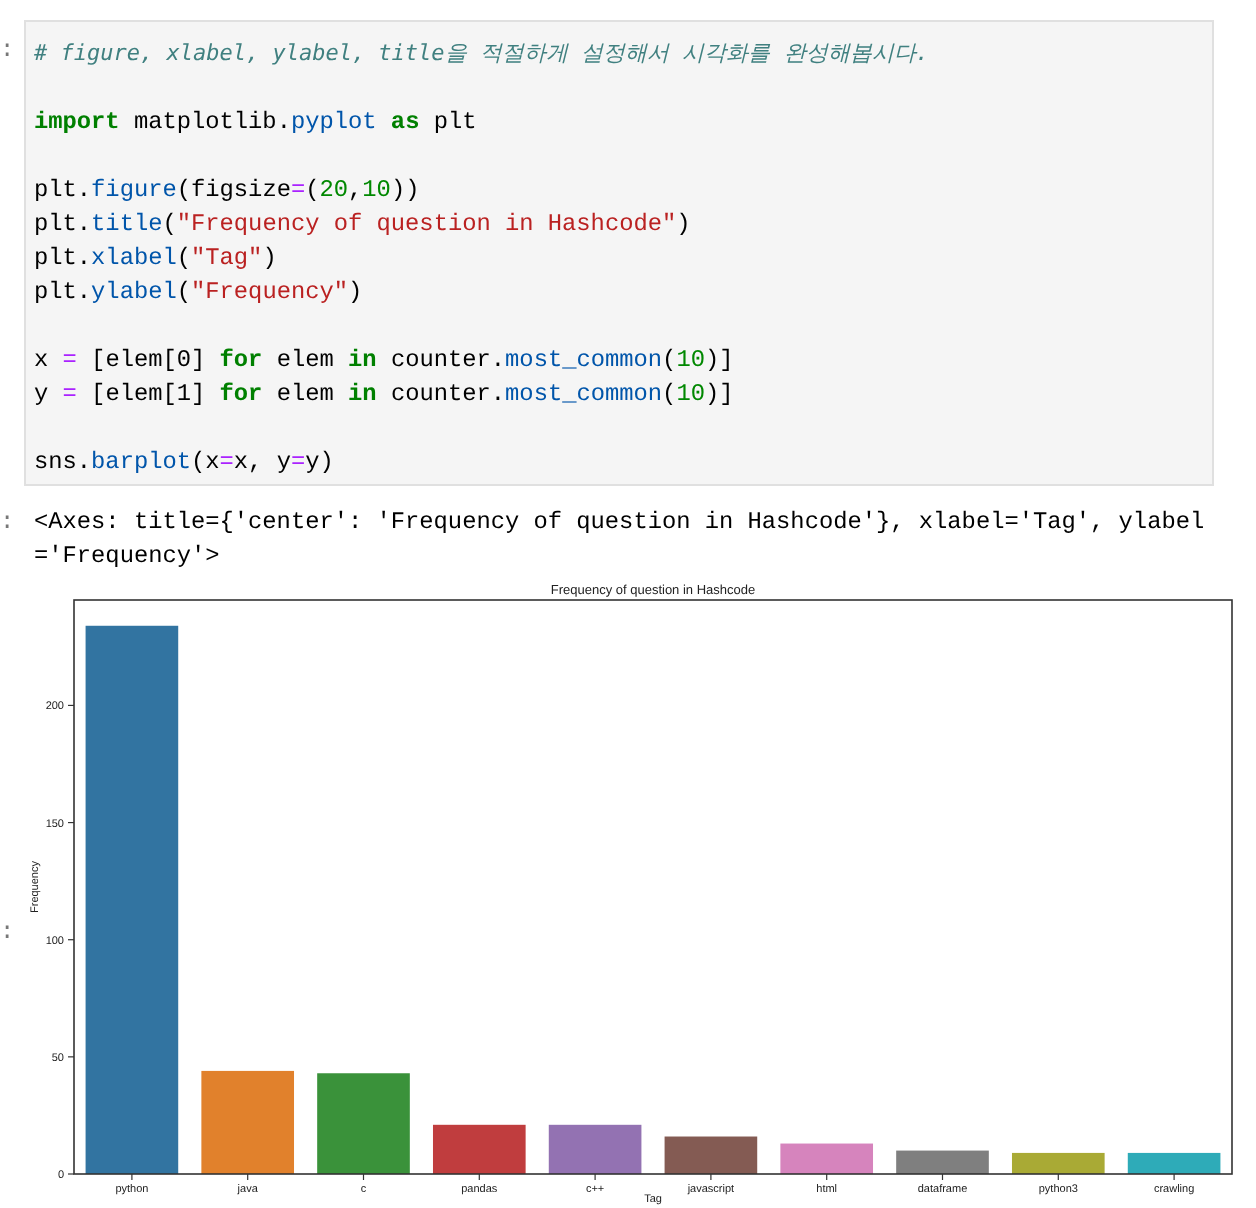 Image resolution: width=1256 pixels, height=1208 pixels. I want to click on code-line: plt.ylabel("Frequency"), so click(199, 293).